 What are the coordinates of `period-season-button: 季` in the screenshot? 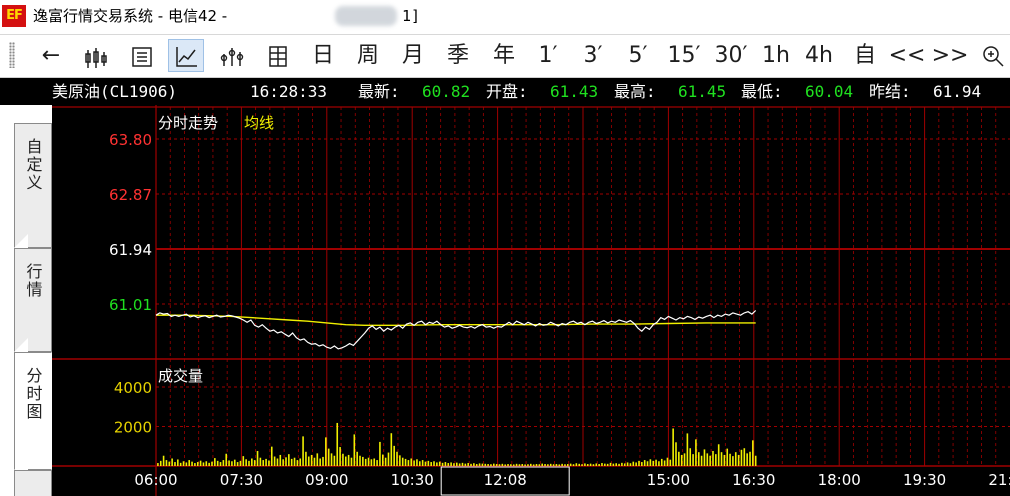 It's located at (458, 55).